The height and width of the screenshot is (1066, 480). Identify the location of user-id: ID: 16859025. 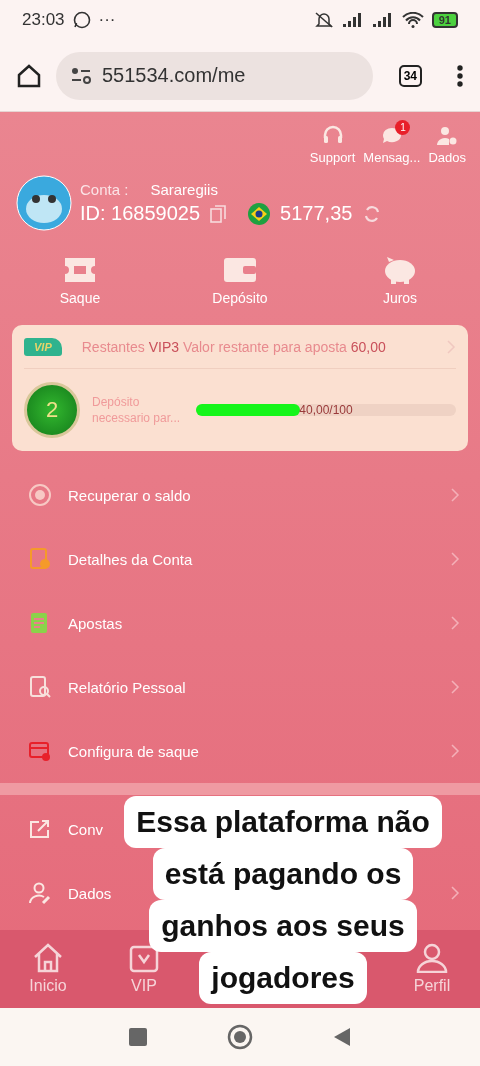
(140, 213).